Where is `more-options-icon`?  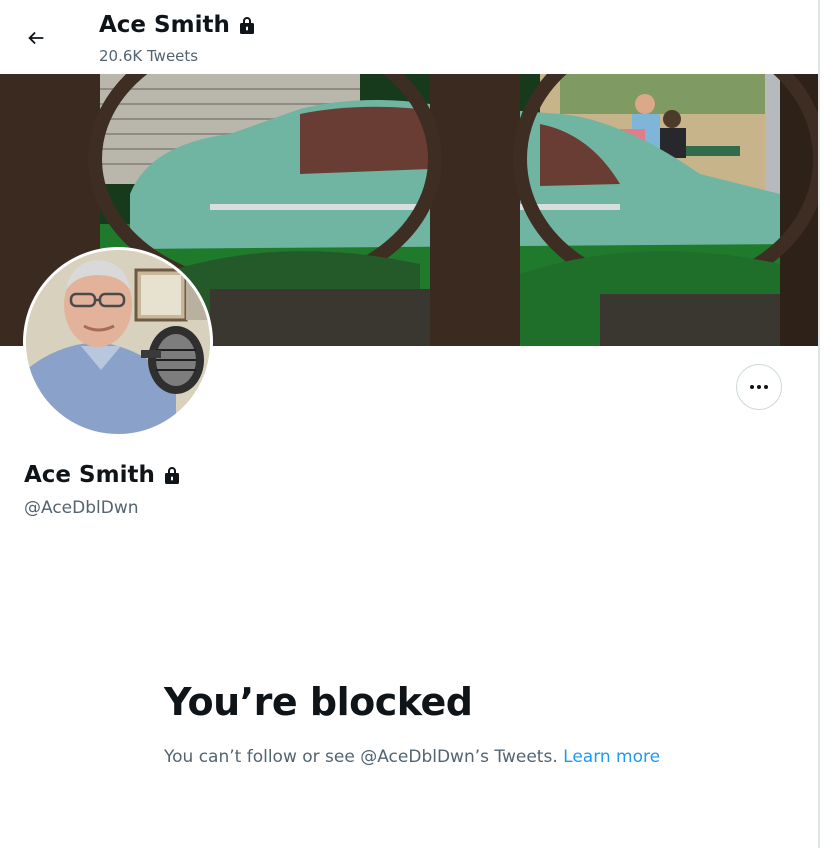 more-options-icon is located at coordinates (759, 387).